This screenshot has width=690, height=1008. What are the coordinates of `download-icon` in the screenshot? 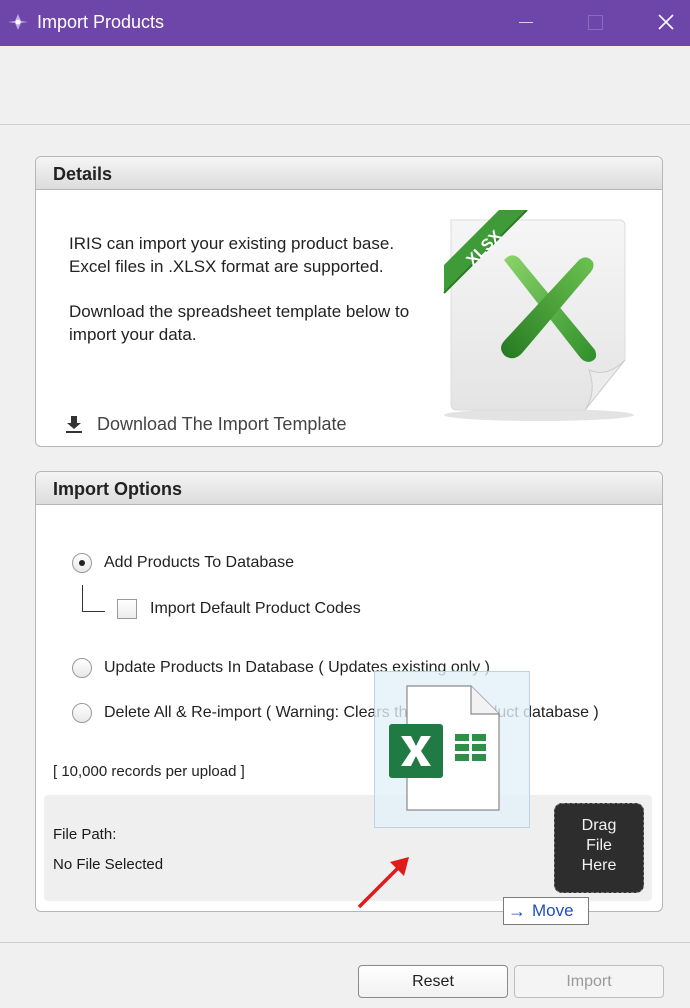 It's located at (74, 424).